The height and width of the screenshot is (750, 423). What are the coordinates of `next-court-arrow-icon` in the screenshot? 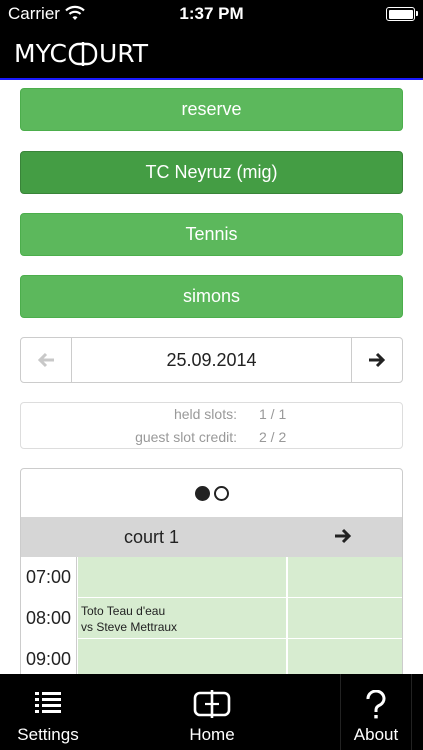 It's located at (343, 536).